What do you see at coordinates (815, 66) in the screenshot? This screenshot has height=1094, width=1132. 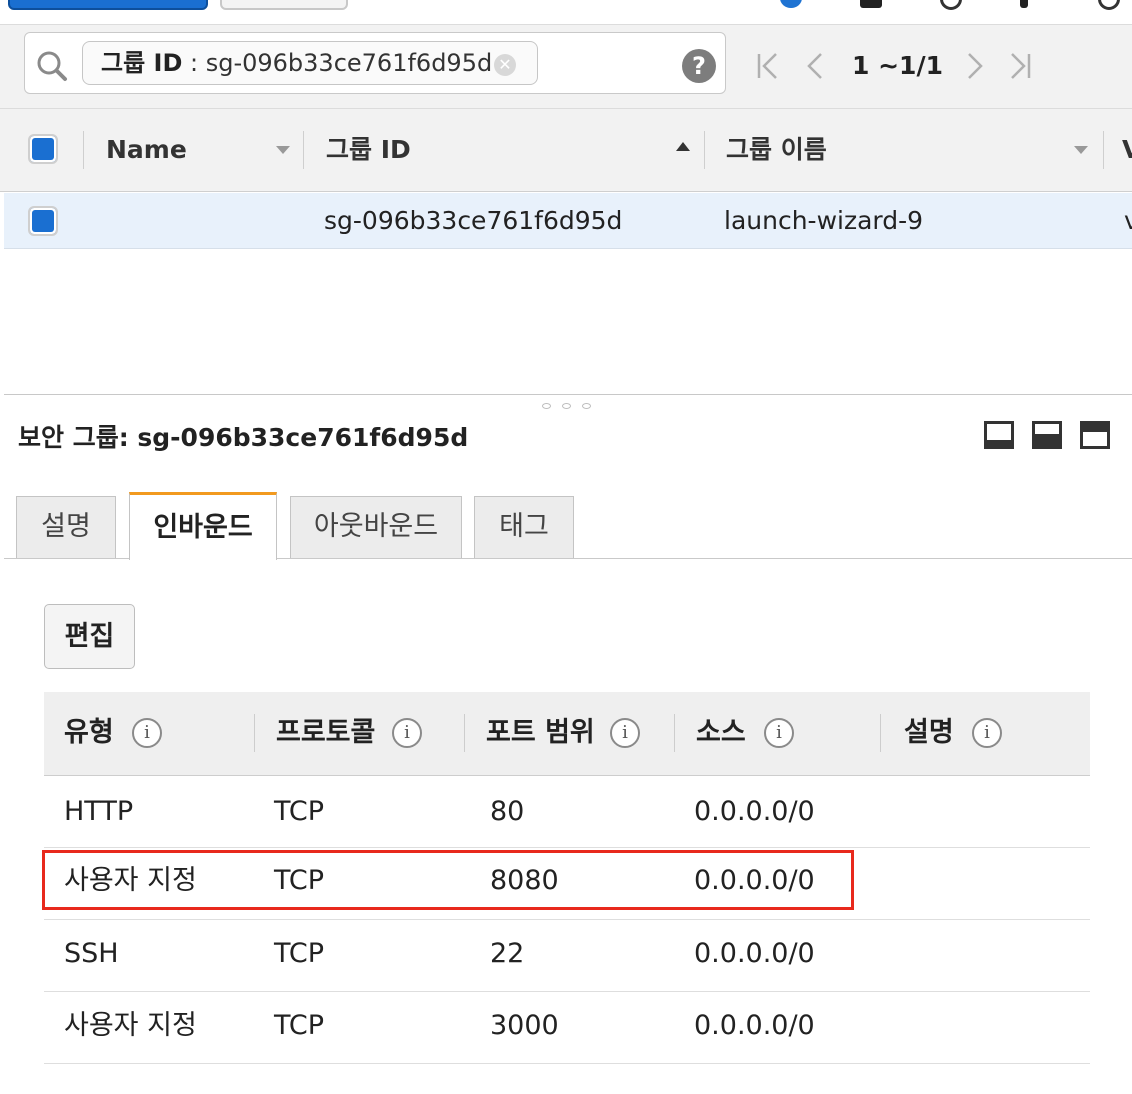 I see `prev-page-icon` at bounding box center [815, 66].